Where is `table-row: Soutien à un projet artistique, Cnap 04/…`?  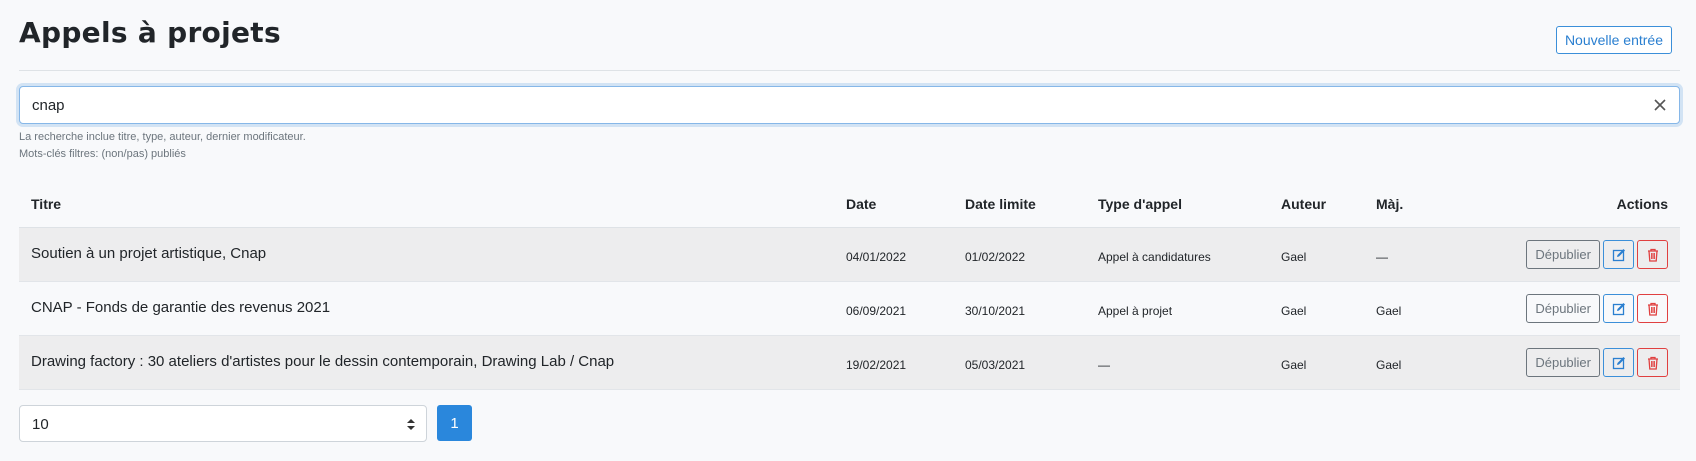
table-row: Soutien à un projet artistique, Cnap 04/… is located at coordinates (849, 255).